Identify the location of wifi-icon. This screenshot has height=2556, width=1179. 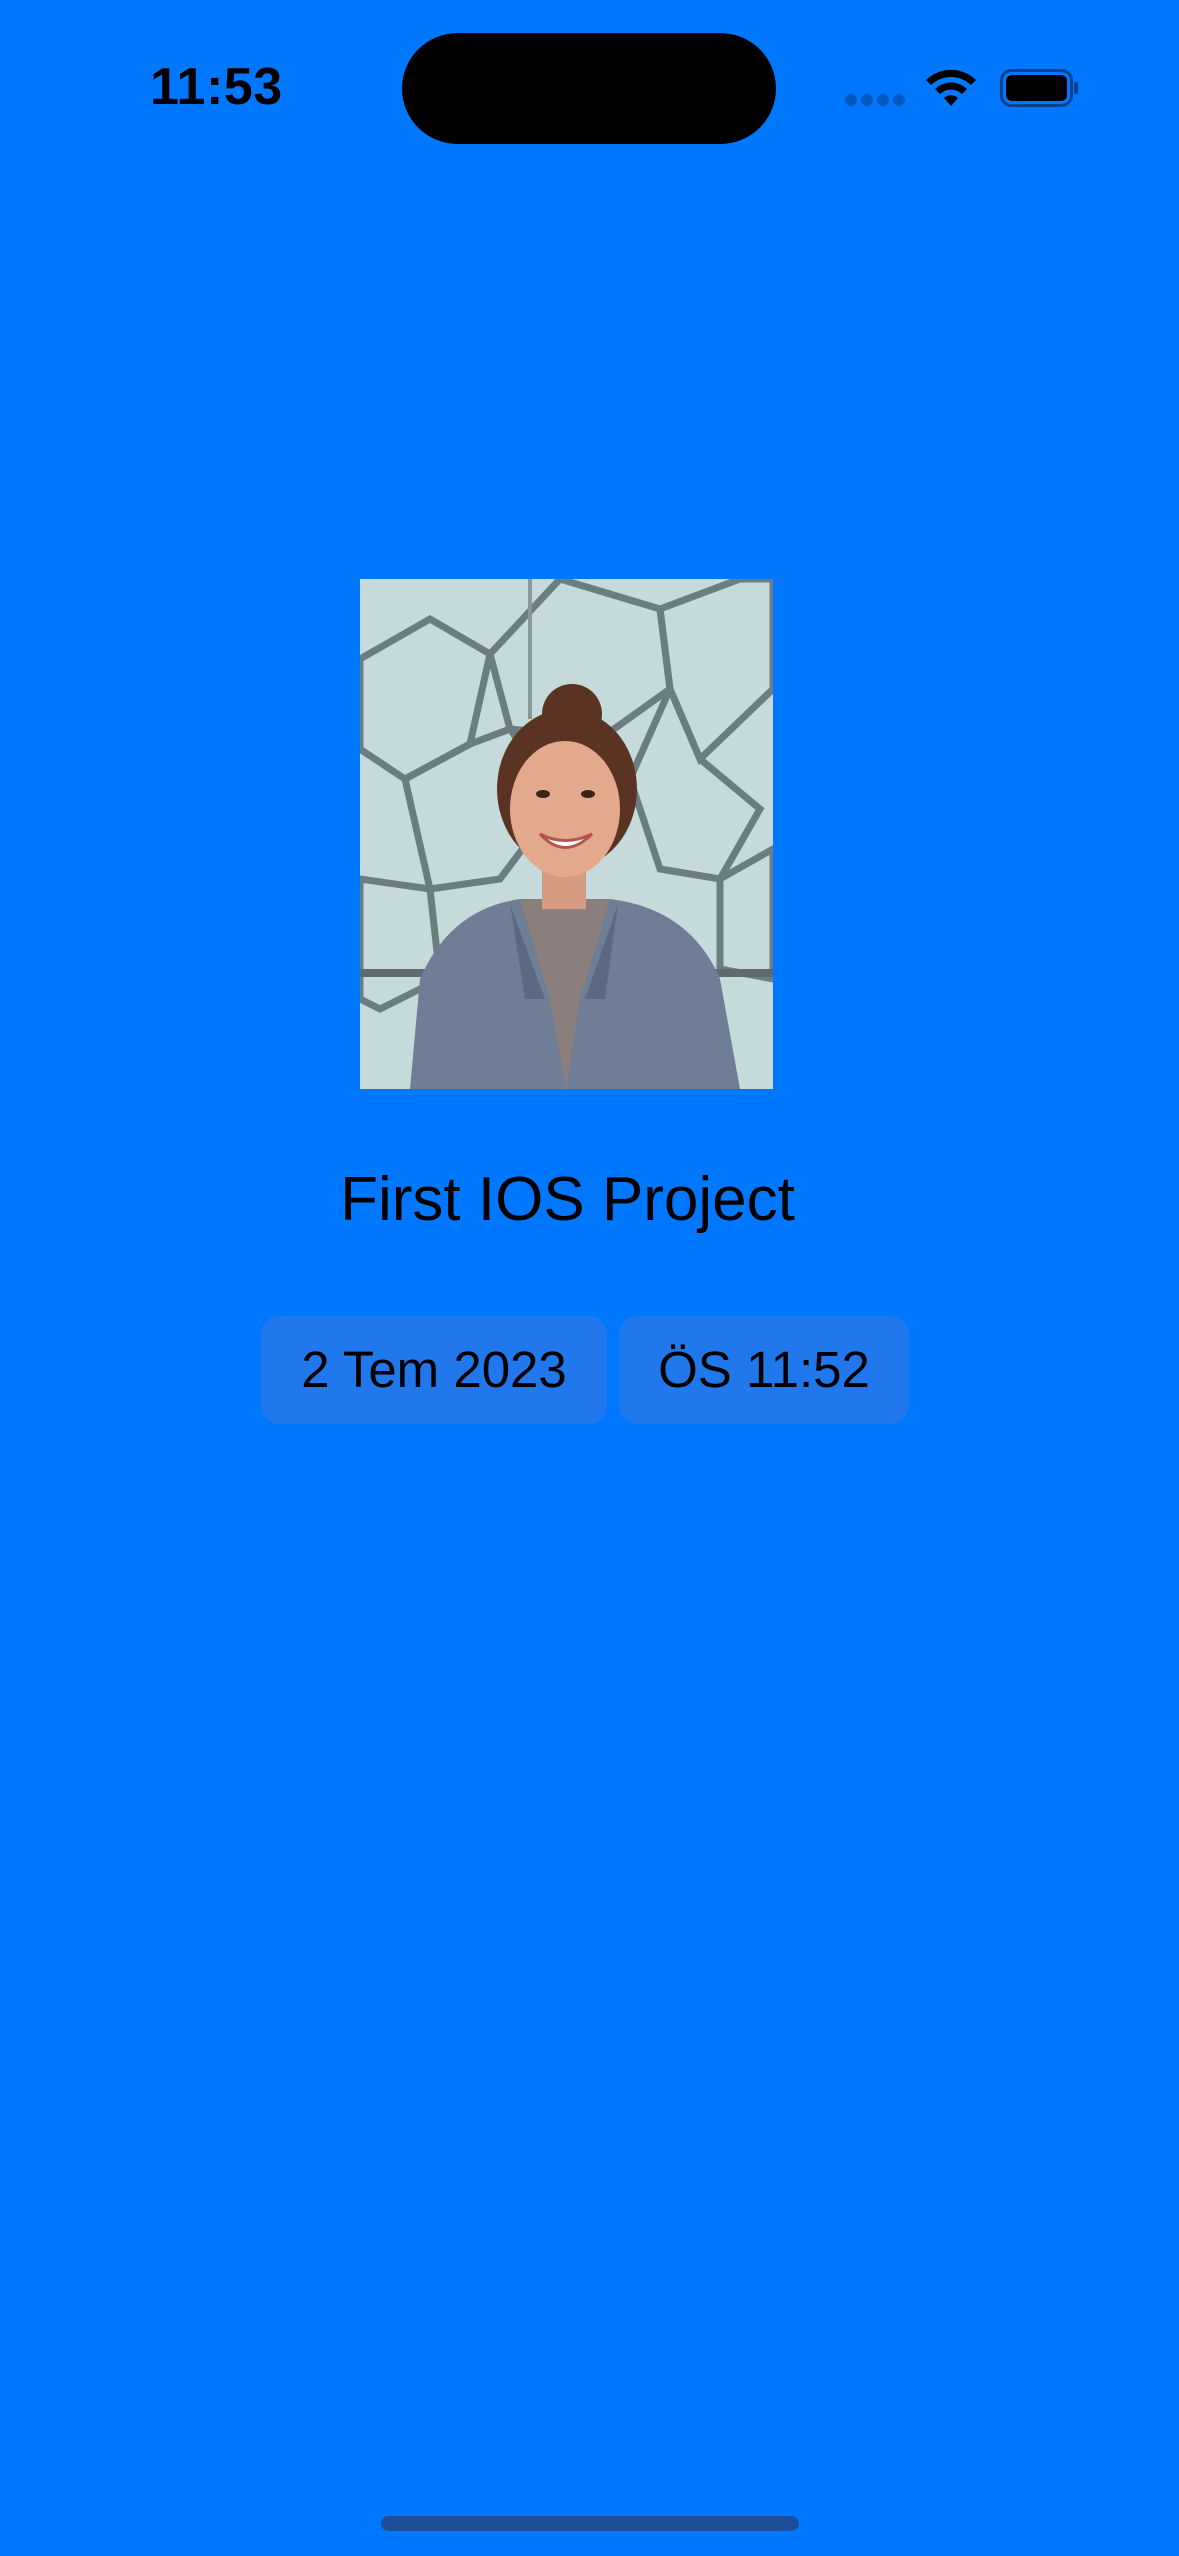
(951, 88).